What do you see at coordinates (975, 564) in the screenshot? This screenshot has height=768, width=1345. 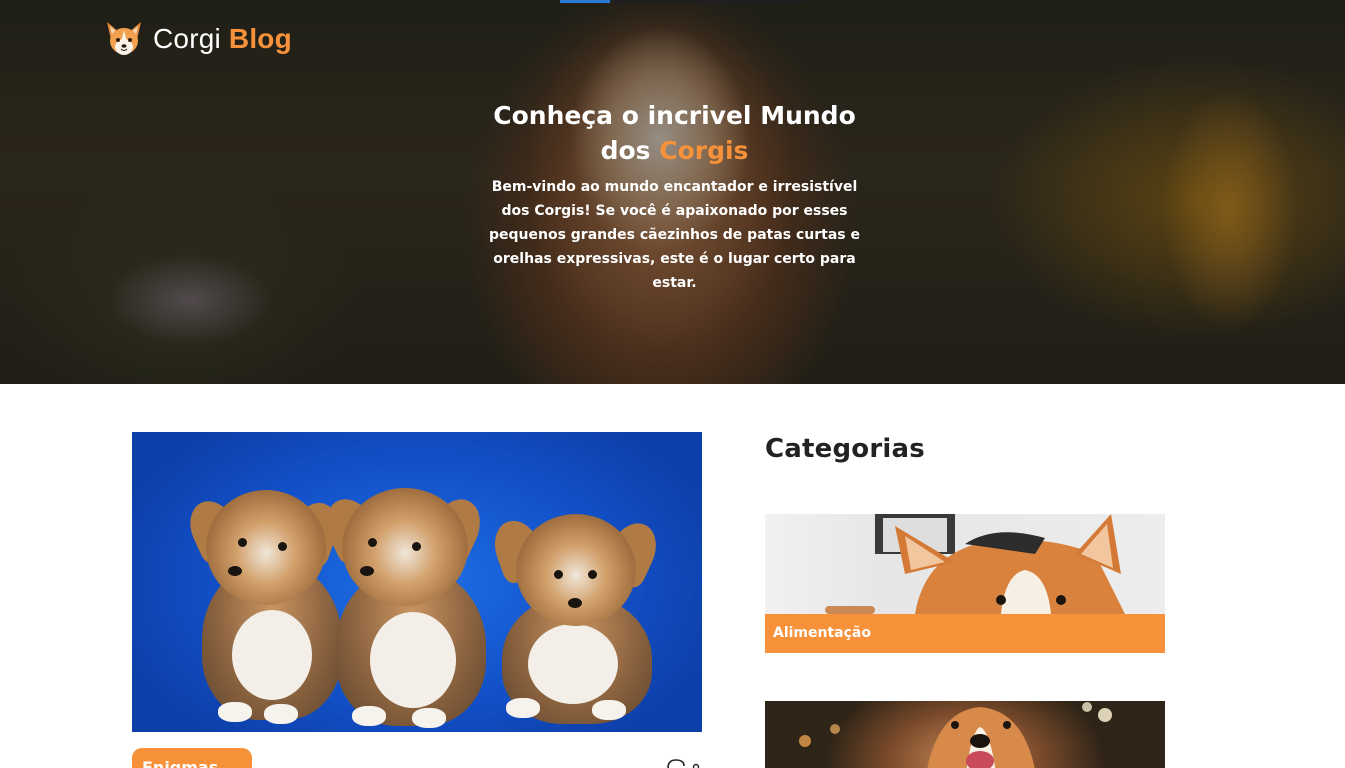 I see `category-image-alimentacao-art` at bounding box center [975, 564].